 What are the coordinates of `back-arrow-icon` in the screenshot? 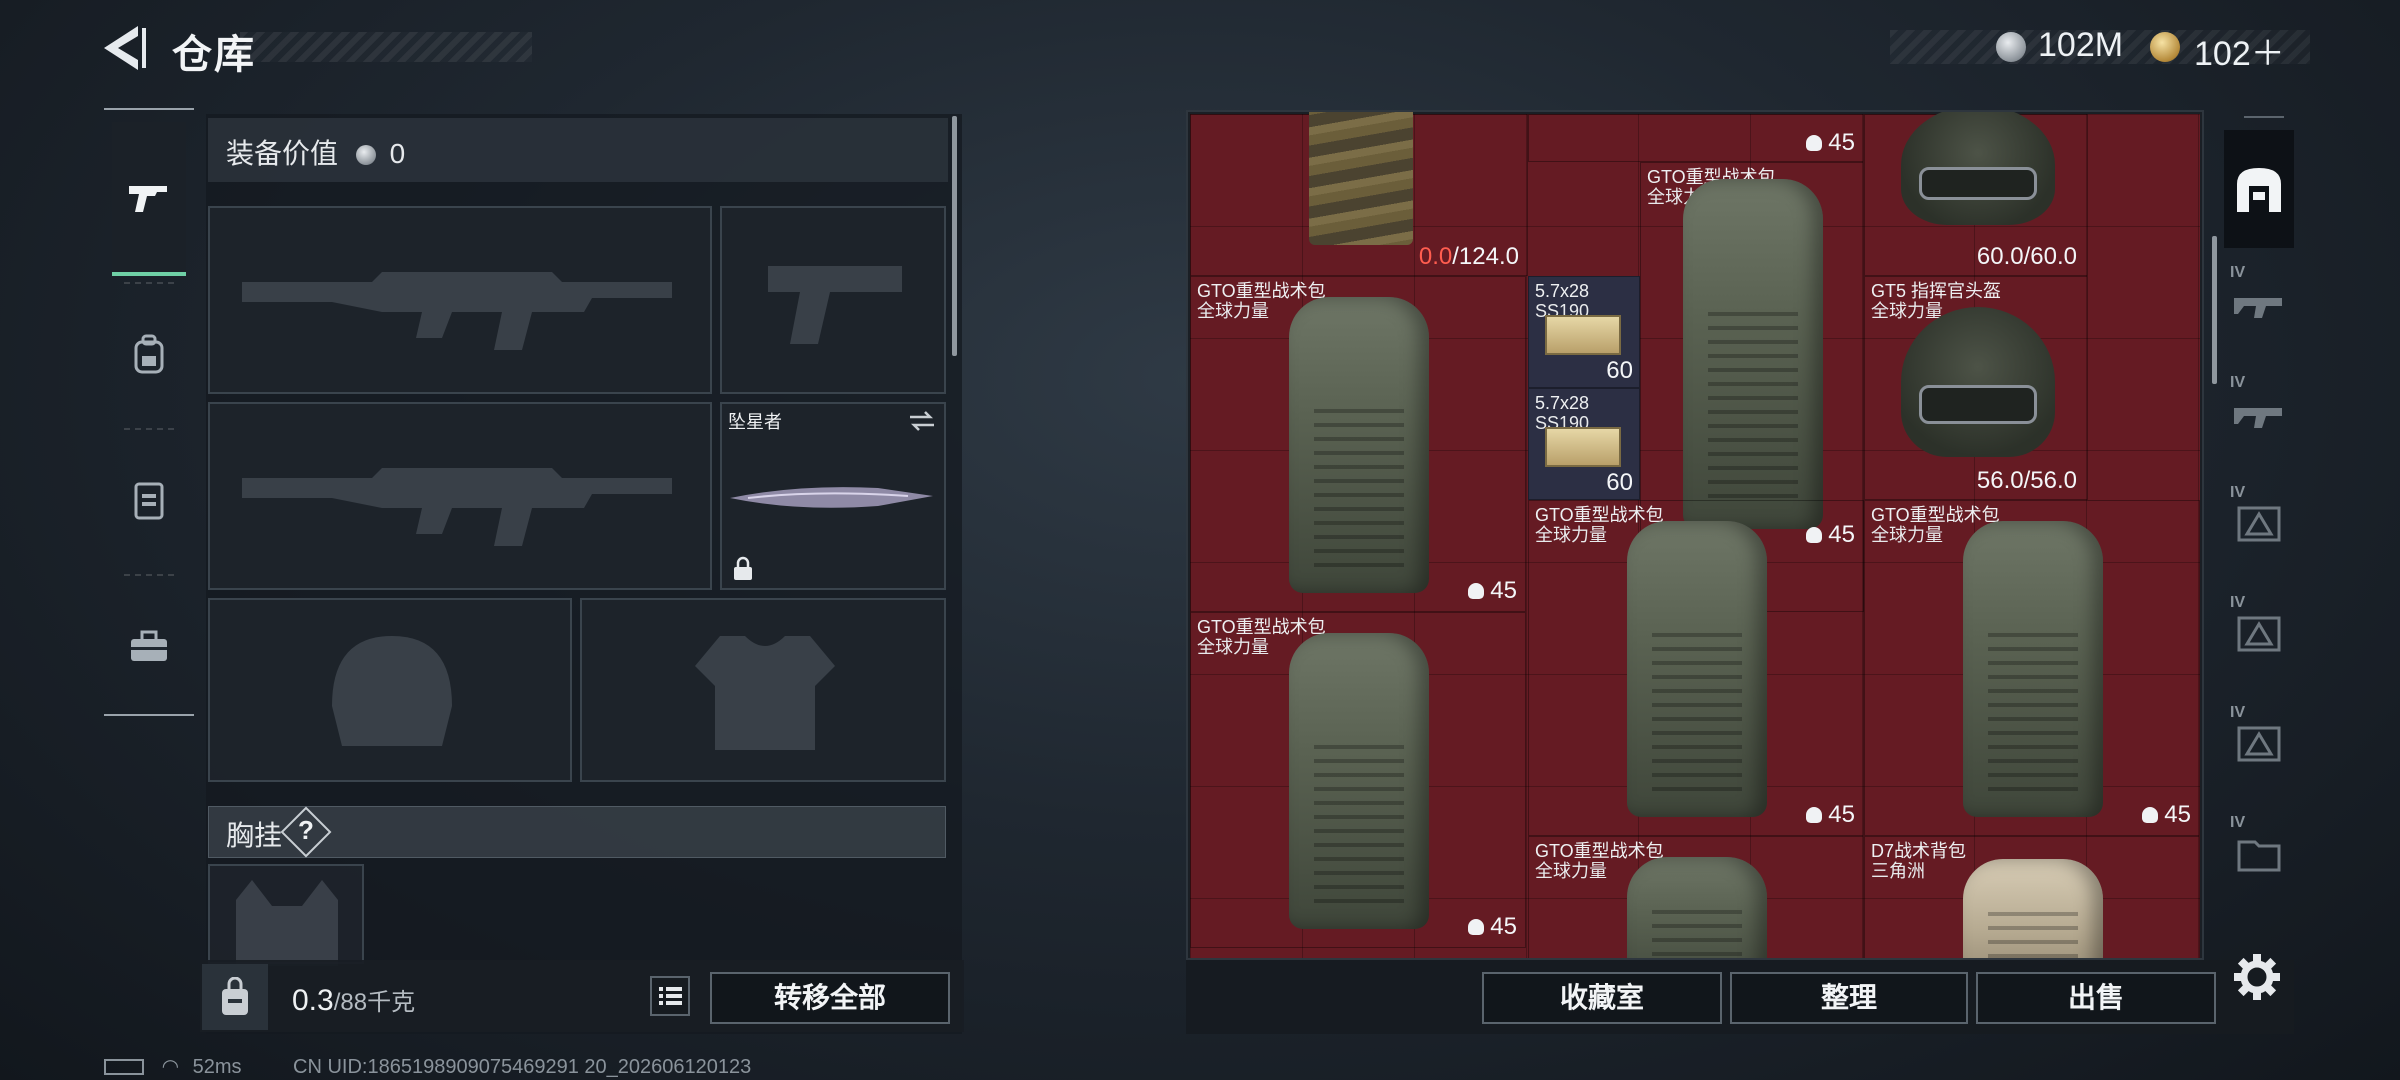 It's located at (125, 48).